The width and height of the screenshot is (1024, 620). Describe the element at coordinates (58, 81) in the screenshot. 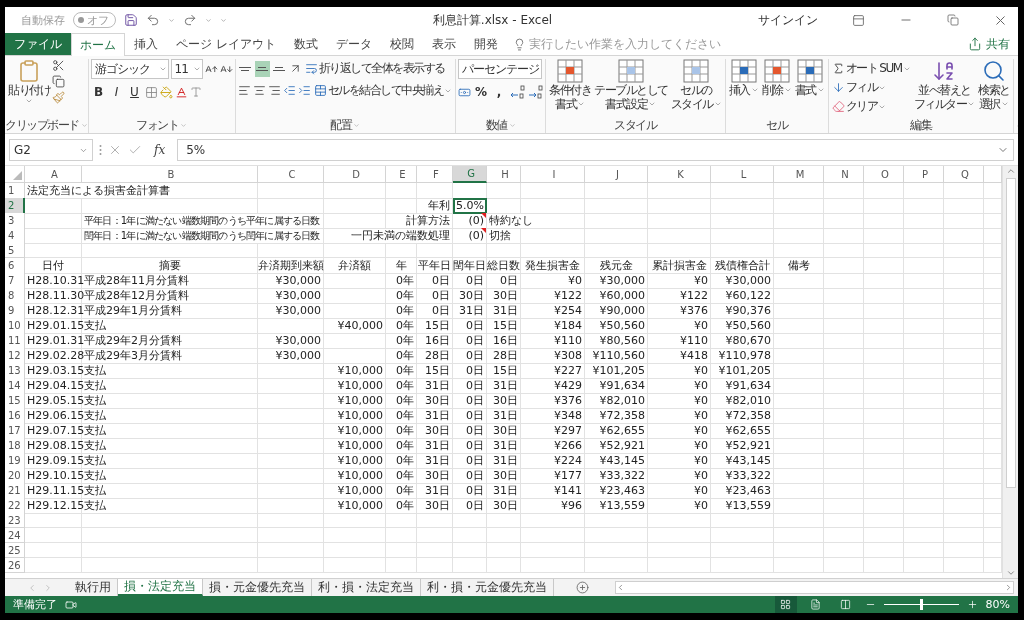

I see `copy-icon` at that location.